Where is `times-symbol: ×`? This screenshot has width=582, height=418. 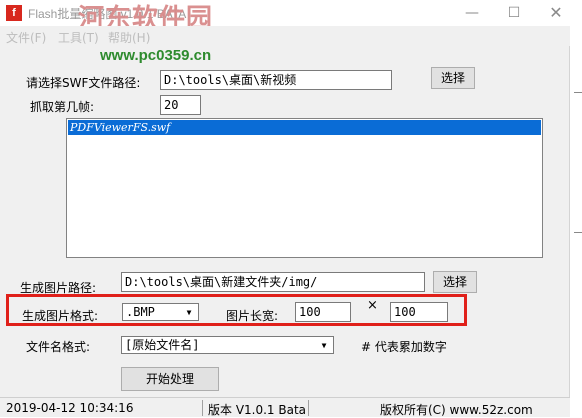 times-symbol: × is located at coordinates (372, 305).